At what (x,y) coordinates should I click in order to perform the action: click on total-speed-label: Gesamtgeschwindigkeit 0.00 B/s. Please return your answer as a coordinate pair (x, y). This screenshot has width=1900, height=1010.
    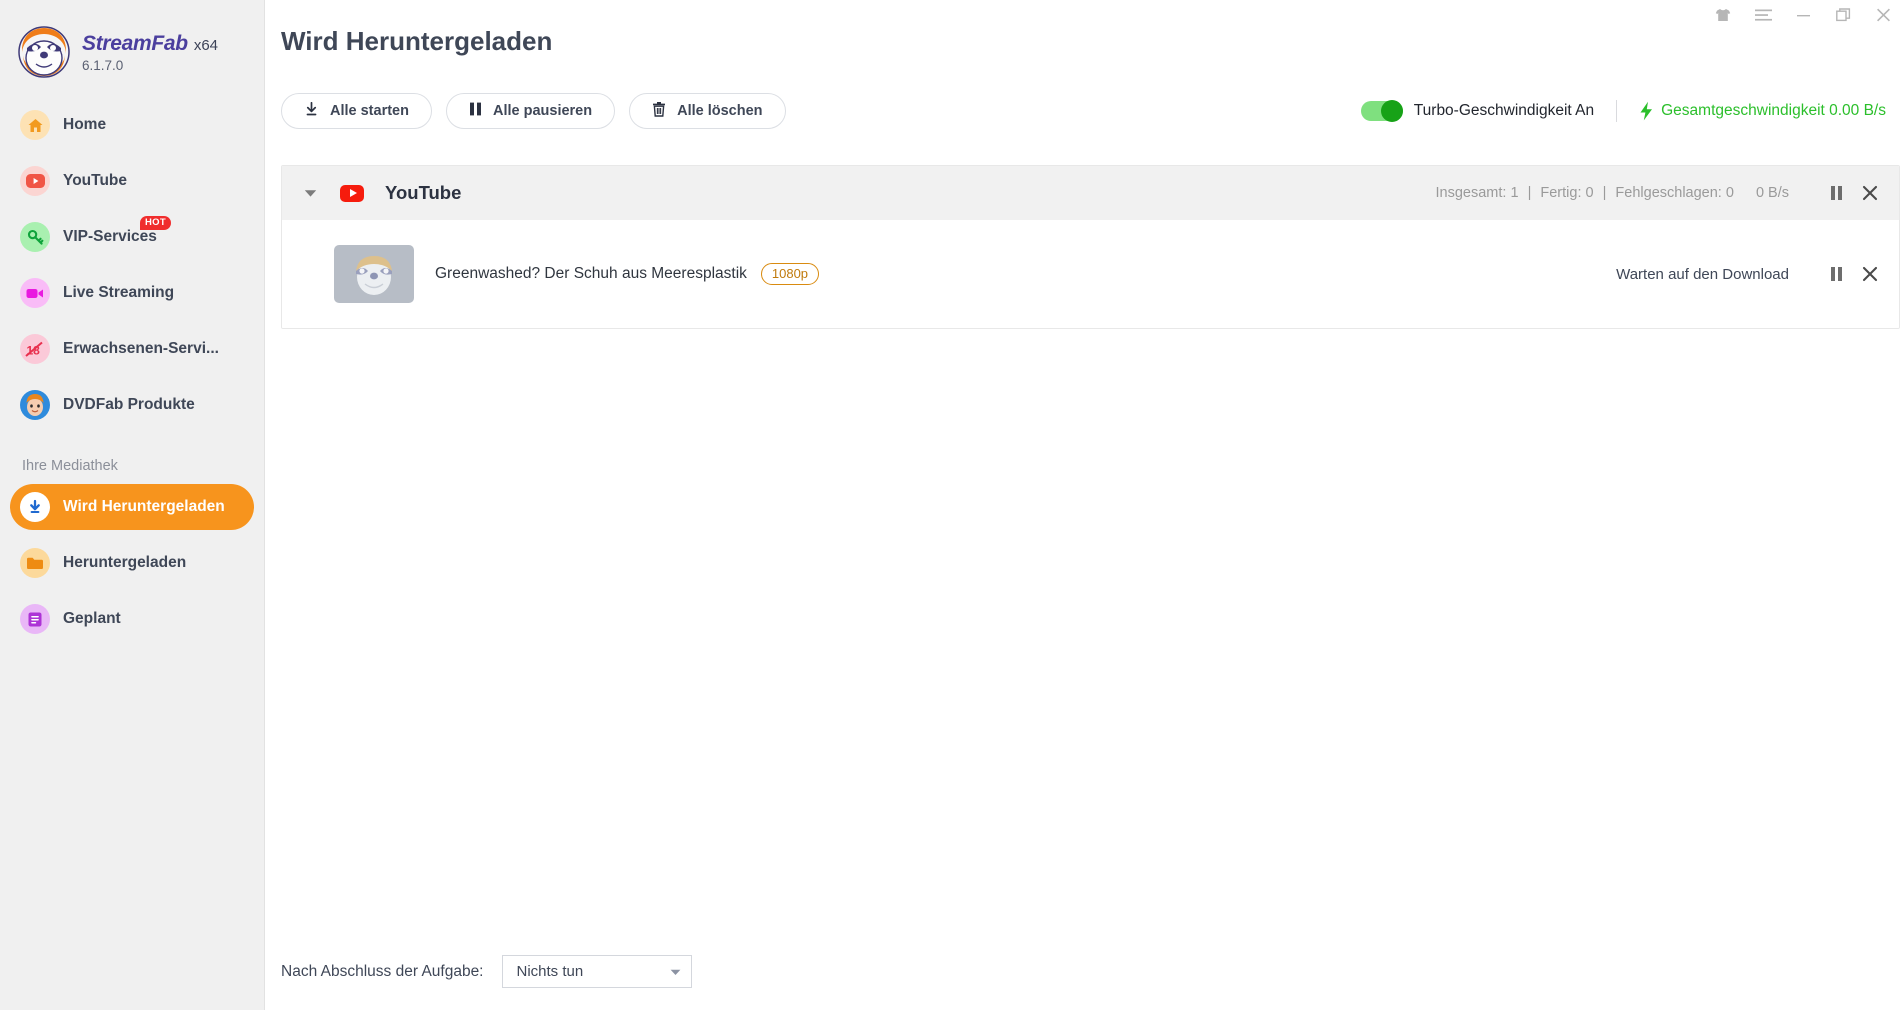
    Looking at the image, I should click on (1773, 110).